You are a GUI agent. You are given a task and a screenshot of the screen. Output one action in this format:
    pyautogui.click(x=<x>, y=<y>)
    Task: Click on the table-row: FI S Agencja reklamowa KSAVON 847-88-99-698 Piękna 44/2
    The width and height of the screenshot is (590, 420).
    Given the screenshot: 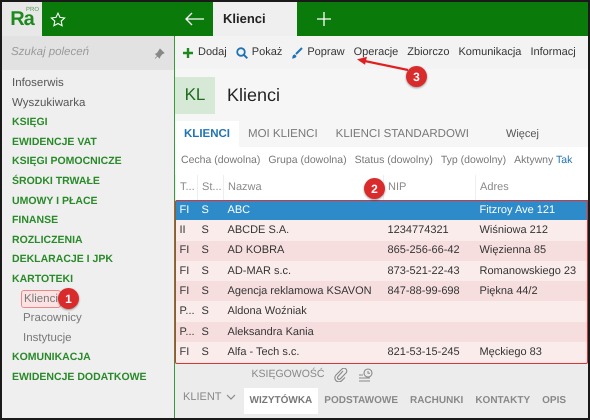 What is the action you would take?
    pyautogui.click(x=382, y=291)
    